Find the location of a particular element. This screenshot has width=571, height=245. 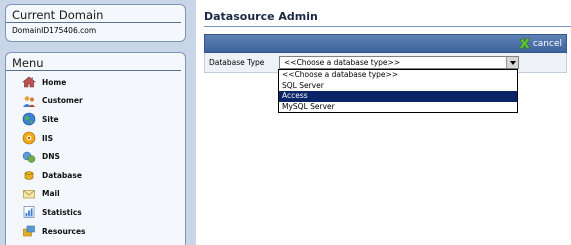

menu-item-site: Site is located at coordinates (95, 119).